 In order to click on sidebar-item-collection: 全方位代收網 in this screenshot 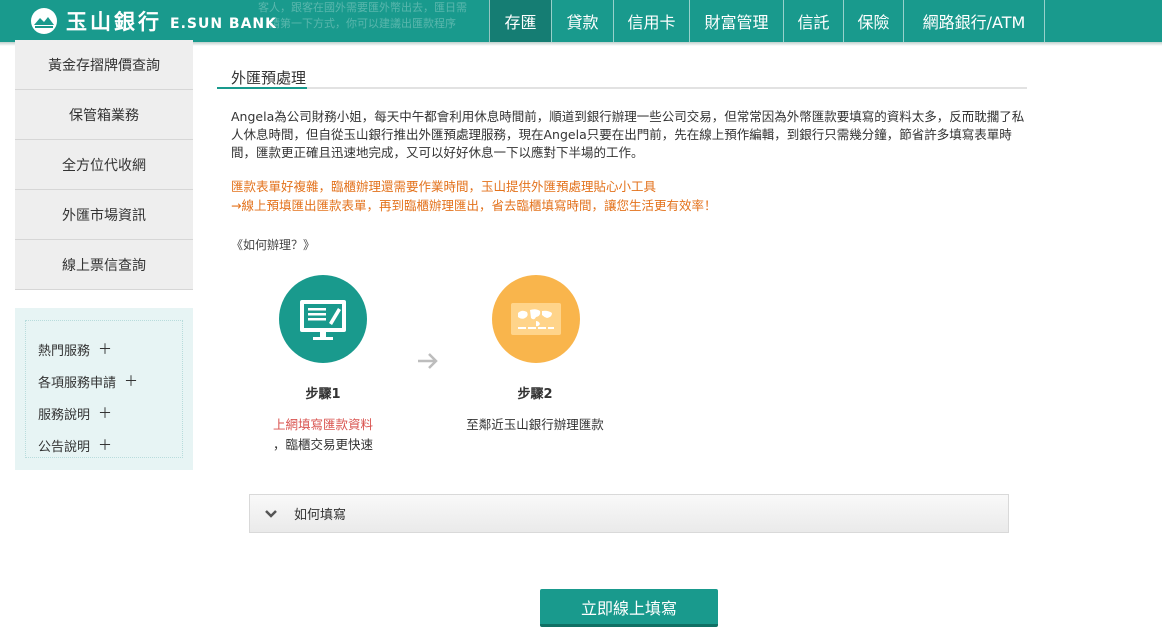, I will do `click(104, 165)`.